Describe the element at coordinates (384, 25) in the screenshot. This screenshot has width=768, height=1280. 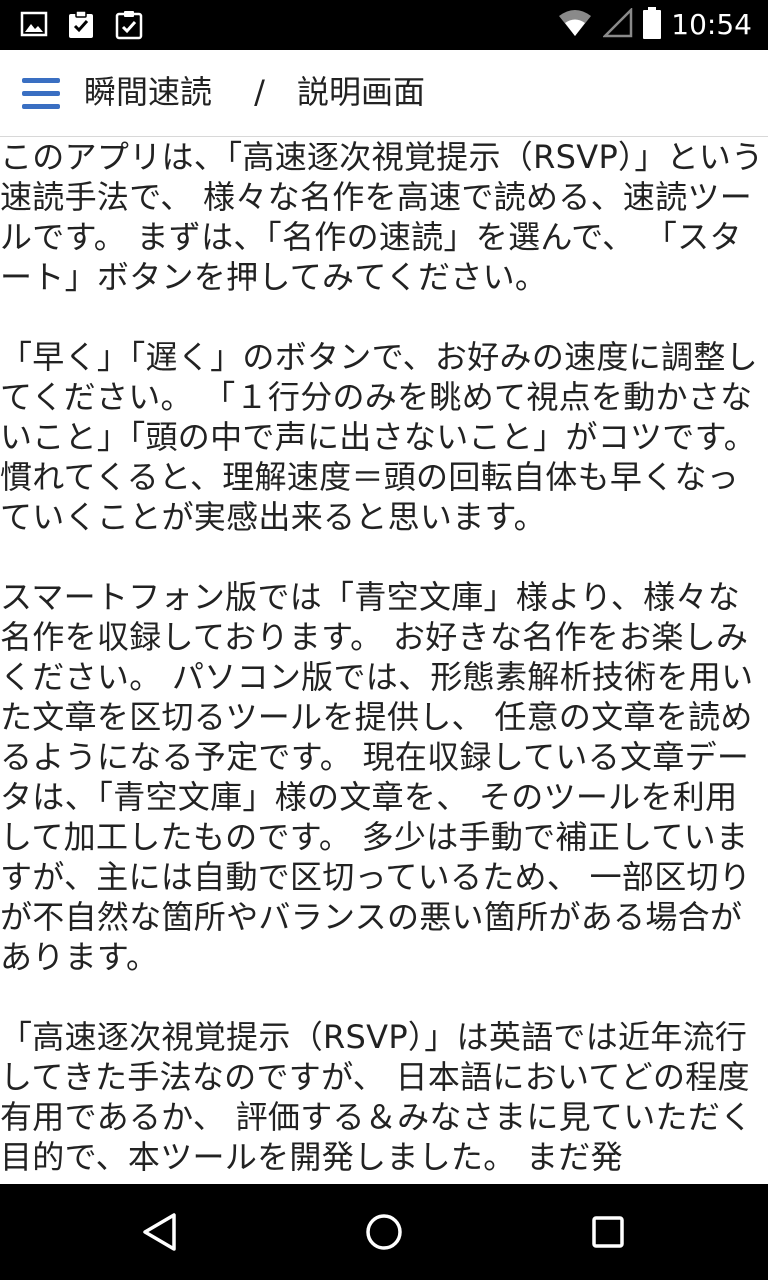
I see `status-bar: 10:54` at that location.